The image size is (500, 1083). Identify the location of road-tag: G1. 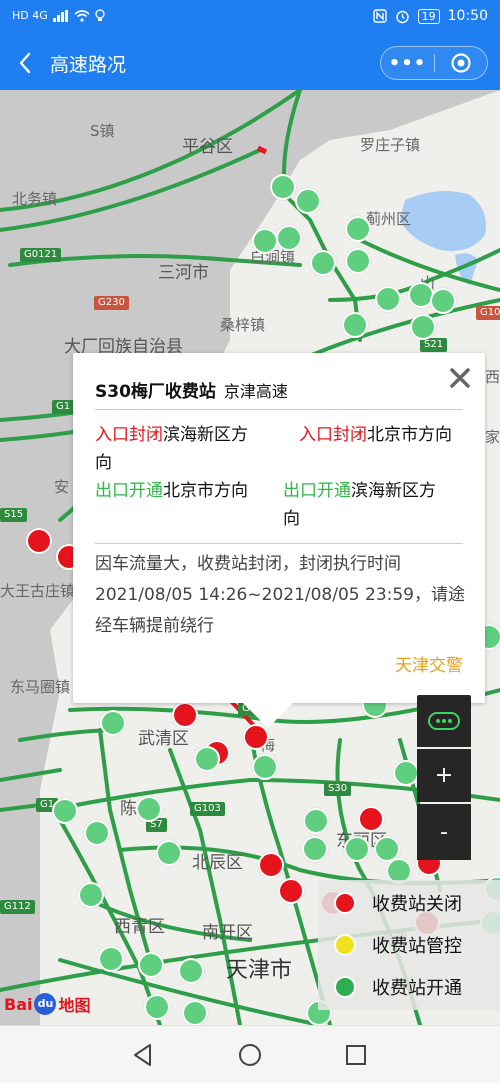
(63, 407).